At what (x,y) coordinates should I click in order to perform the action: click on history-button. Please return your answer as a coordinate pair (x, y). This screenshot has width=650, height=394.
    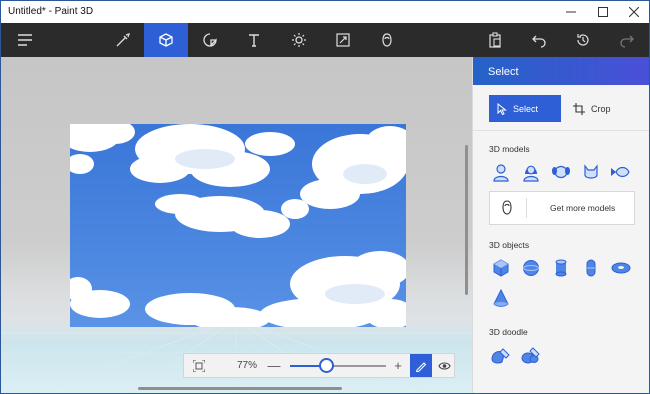
    Looking at the image, I should click on (583, 40).